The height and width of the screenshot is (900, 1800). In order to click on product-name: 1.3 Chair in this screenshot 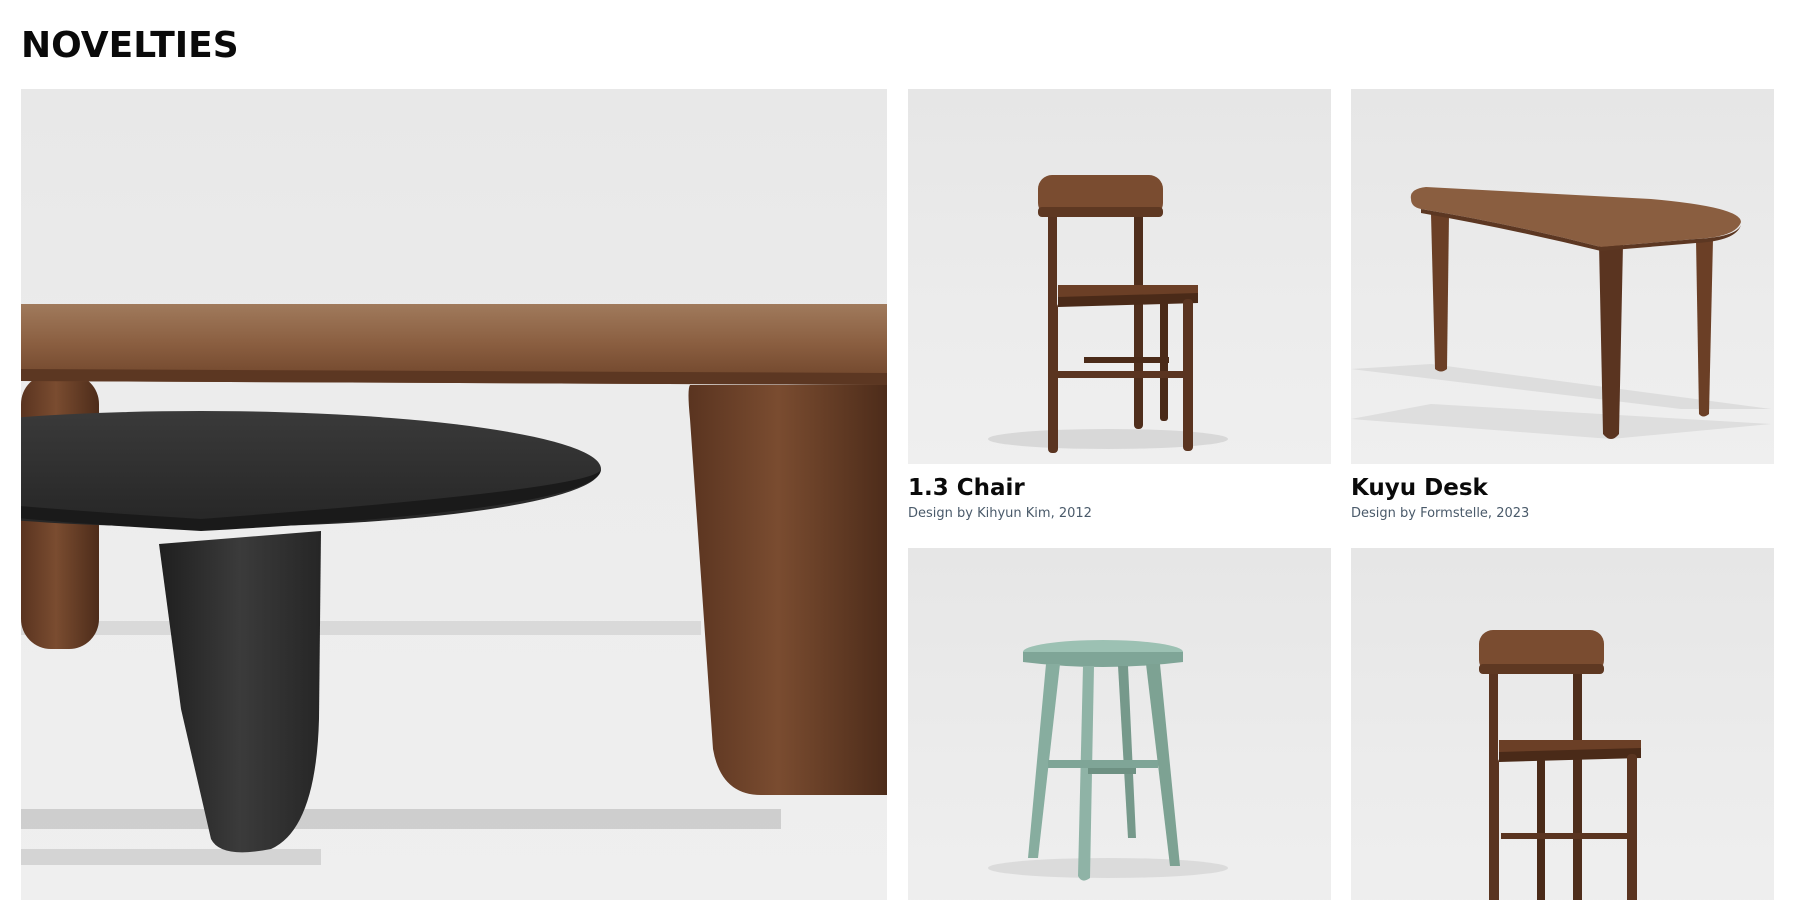, I will do `click(1119, 488)`.